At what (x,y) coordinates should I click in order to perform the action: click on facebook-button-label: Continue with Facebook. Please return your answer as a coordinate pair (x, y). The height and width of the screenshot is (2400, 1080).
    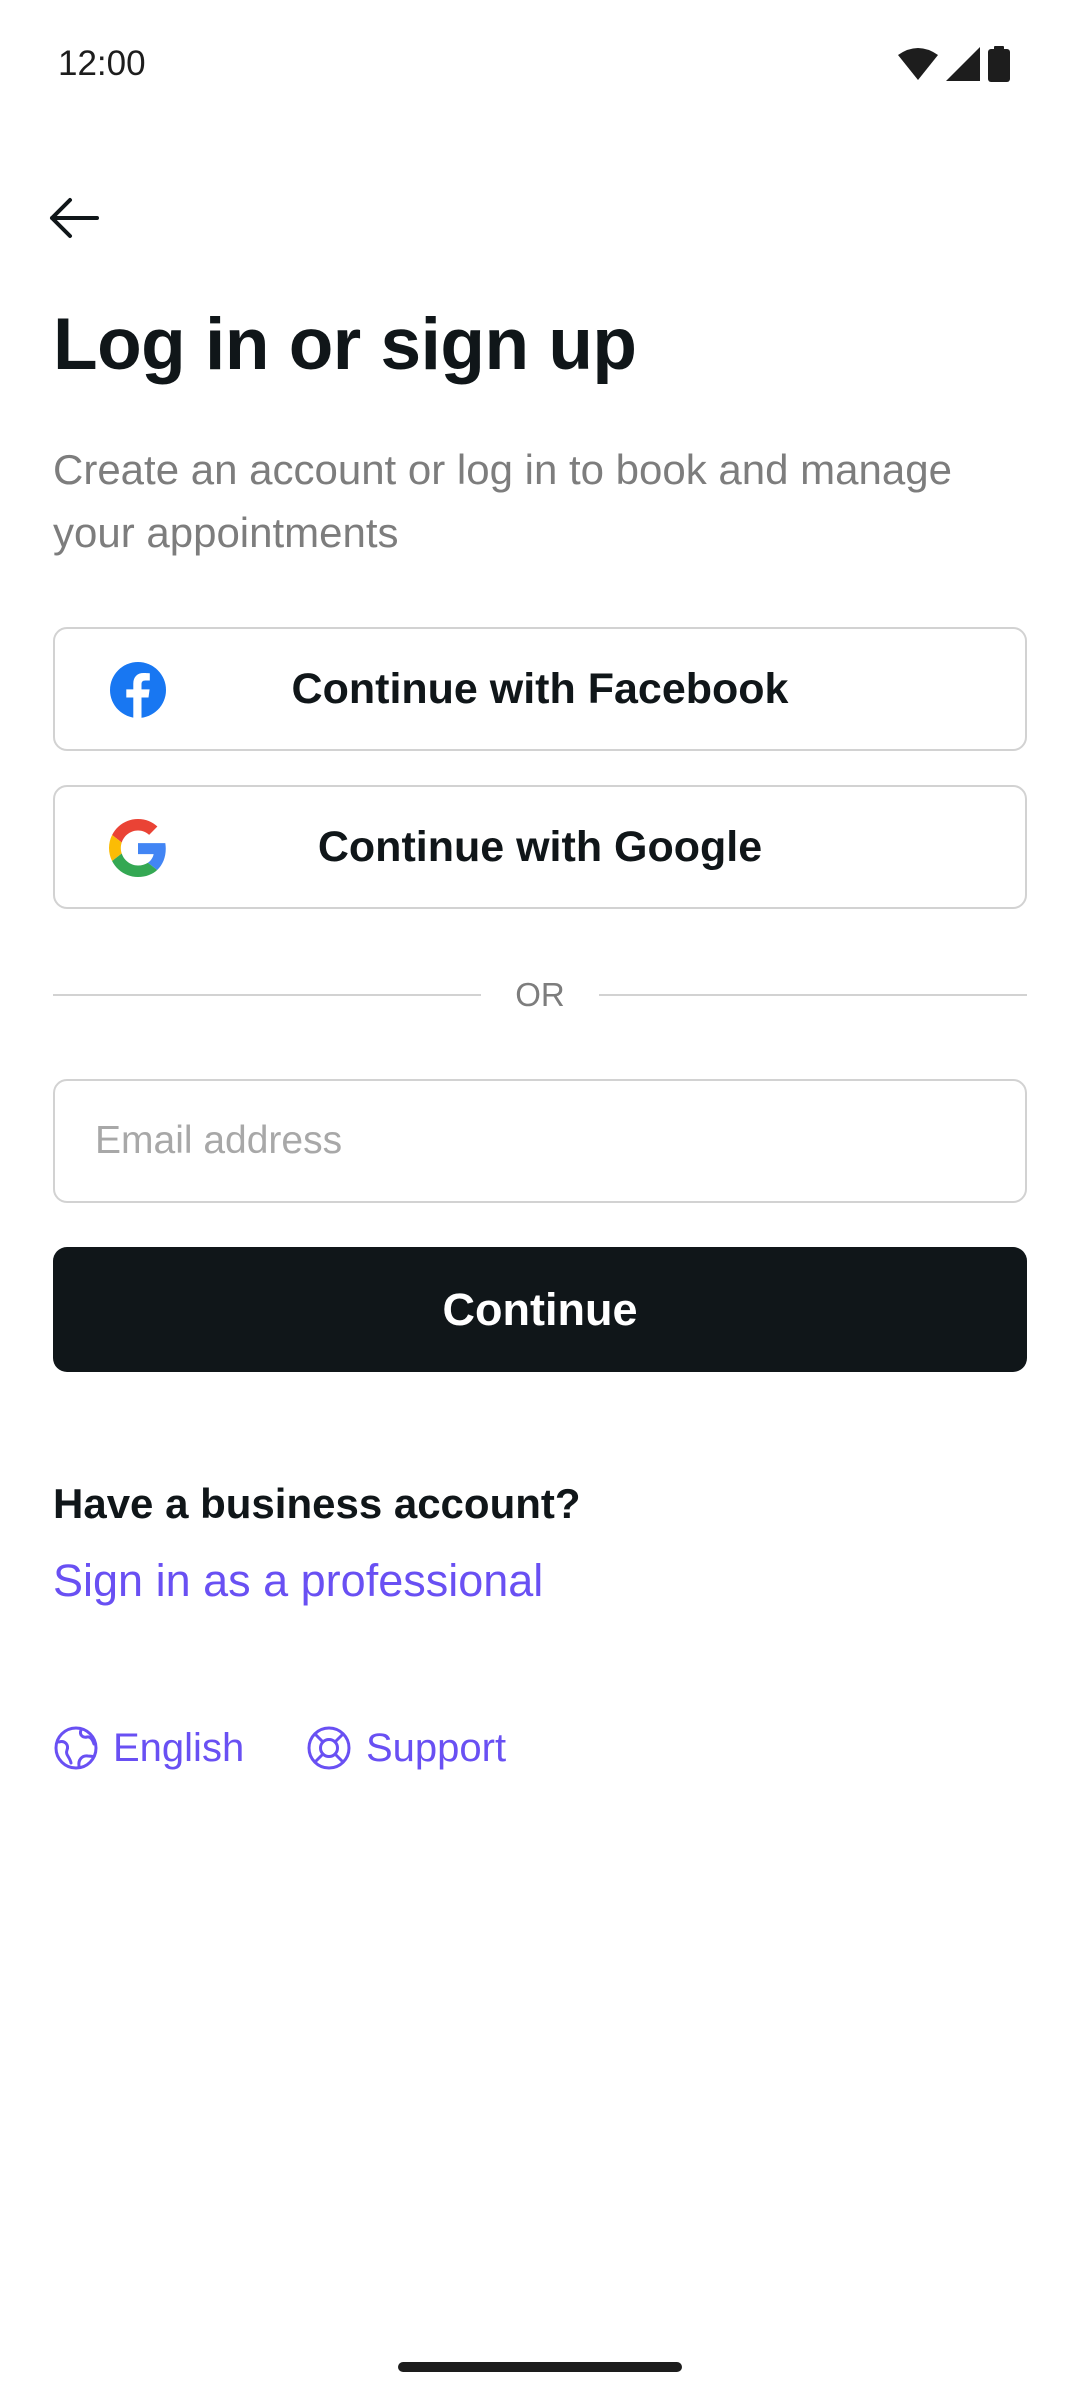
    Looking at the image, I should click on (540, 688).